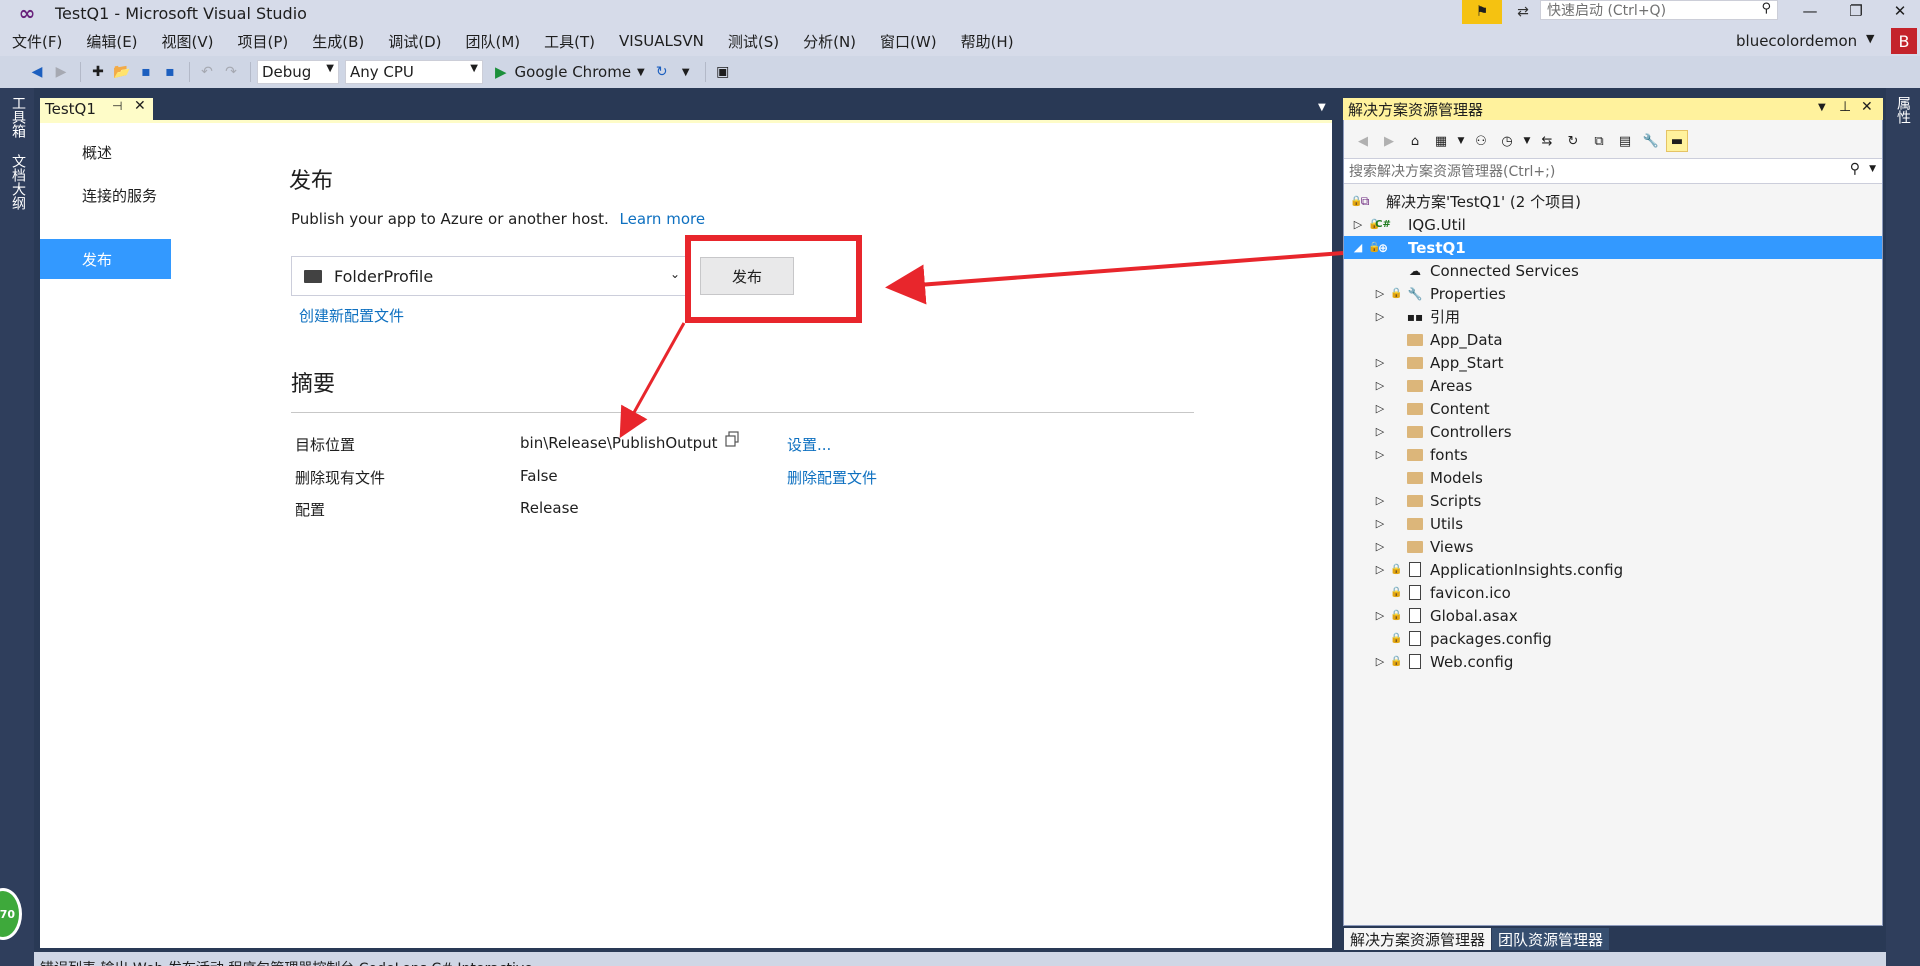 The width and height of the screenshot is (1920, 966). Describe the element at coordinates (908, 41) in the screenshot. I see `menu-window: 窗口(W)` at that location.